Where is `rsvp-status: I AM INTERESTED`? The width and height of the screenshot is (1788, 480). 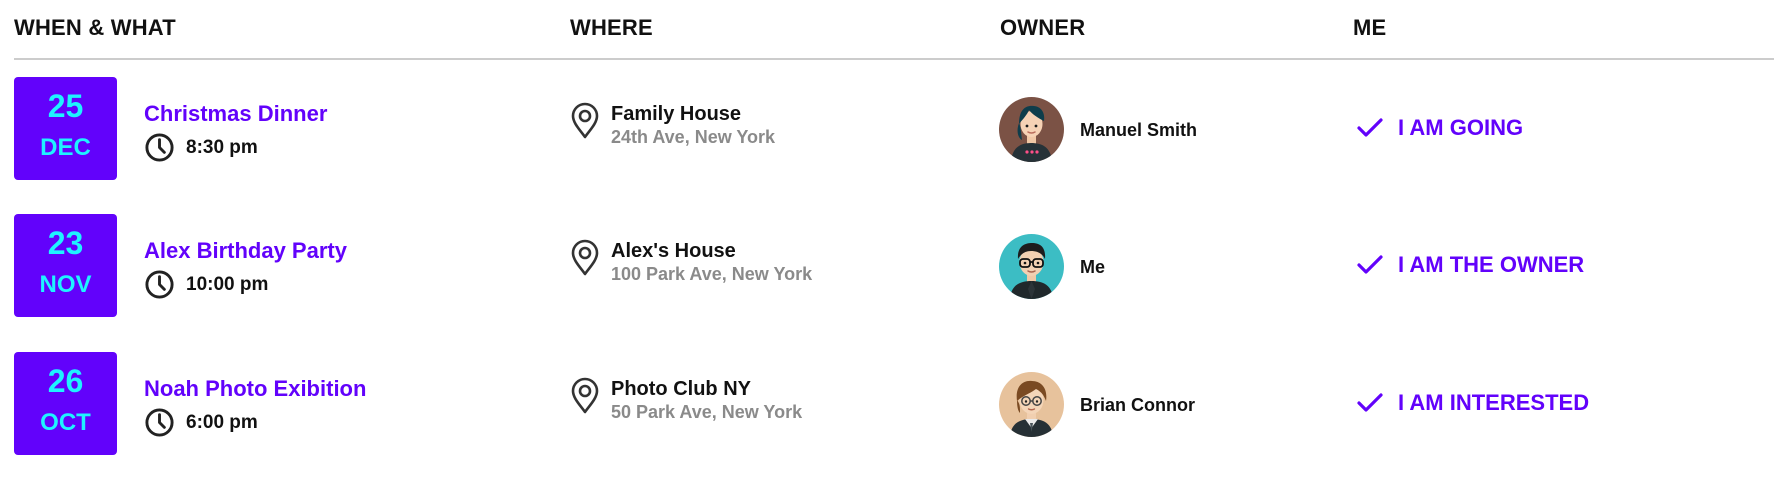 rsvp-status: I AM INTERESTED is located at coordinates (1493, 403).